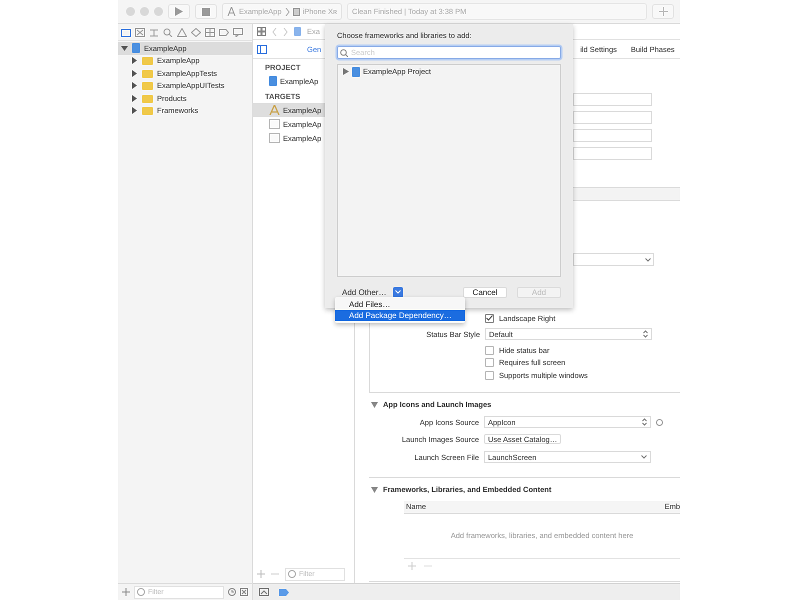  I want to click on forward-icon, so click(285, 32).